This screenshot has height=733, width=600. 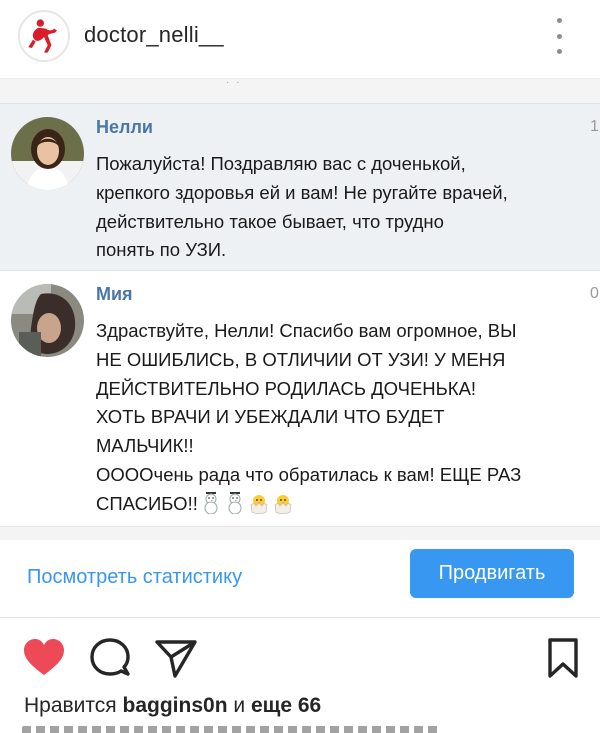 I want to click on cropped-edge: · ·, so click(x=234, y=82).